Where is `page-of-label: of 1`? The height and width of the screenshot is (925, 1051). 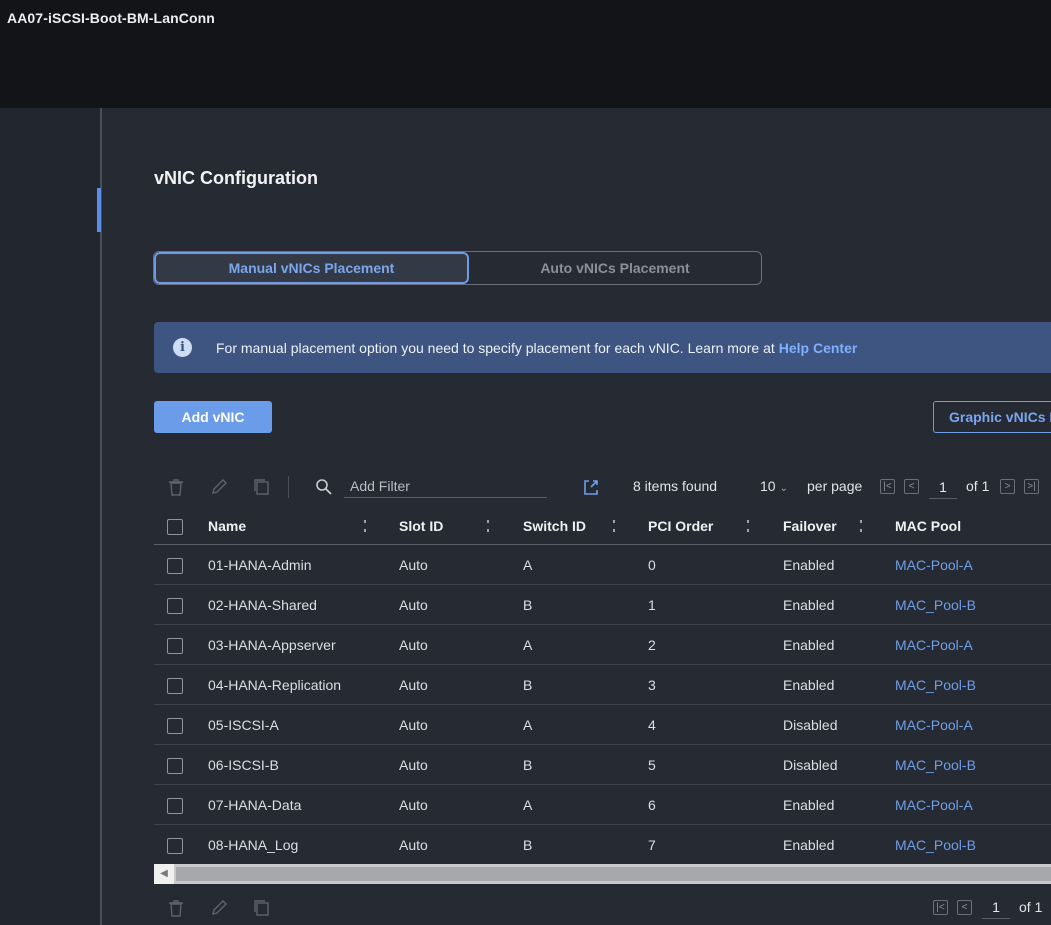 page-of-label: of 1 is located at coordinates (978, 486).